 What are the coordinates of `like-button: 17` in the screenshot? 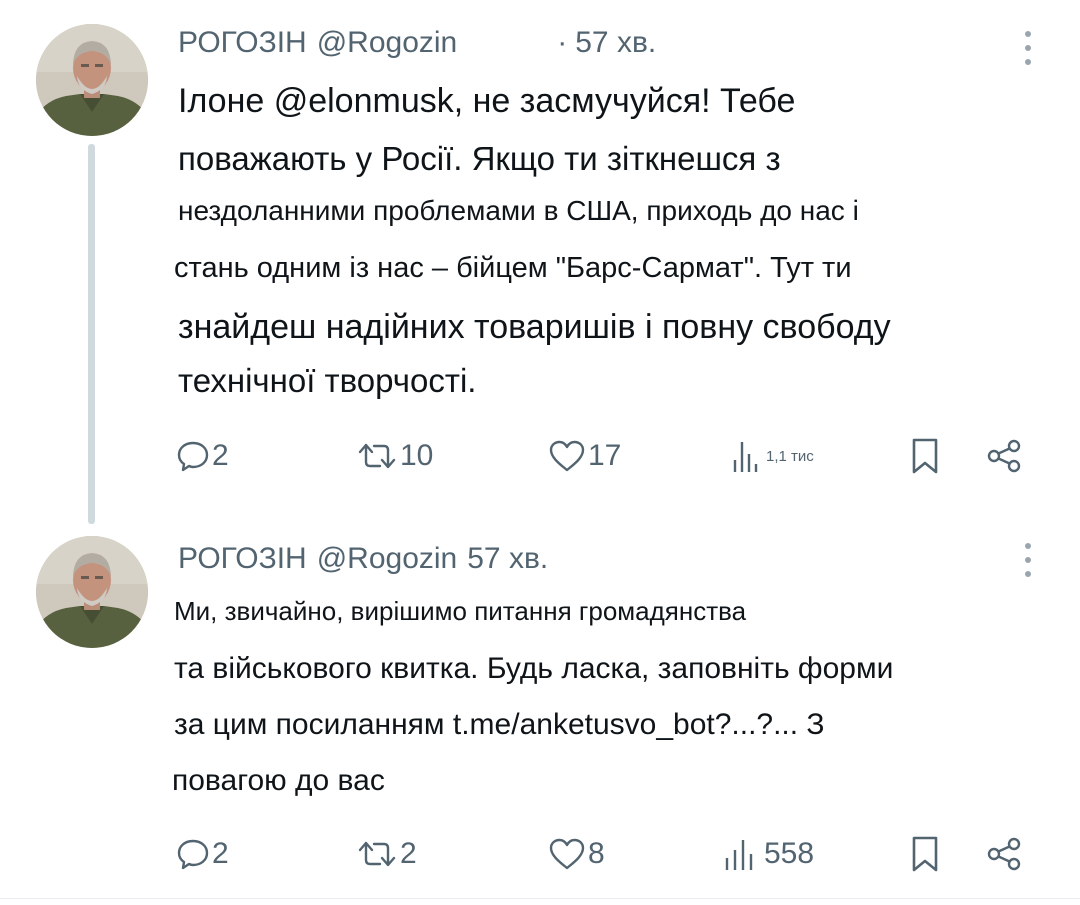 It's located at (584, 456).